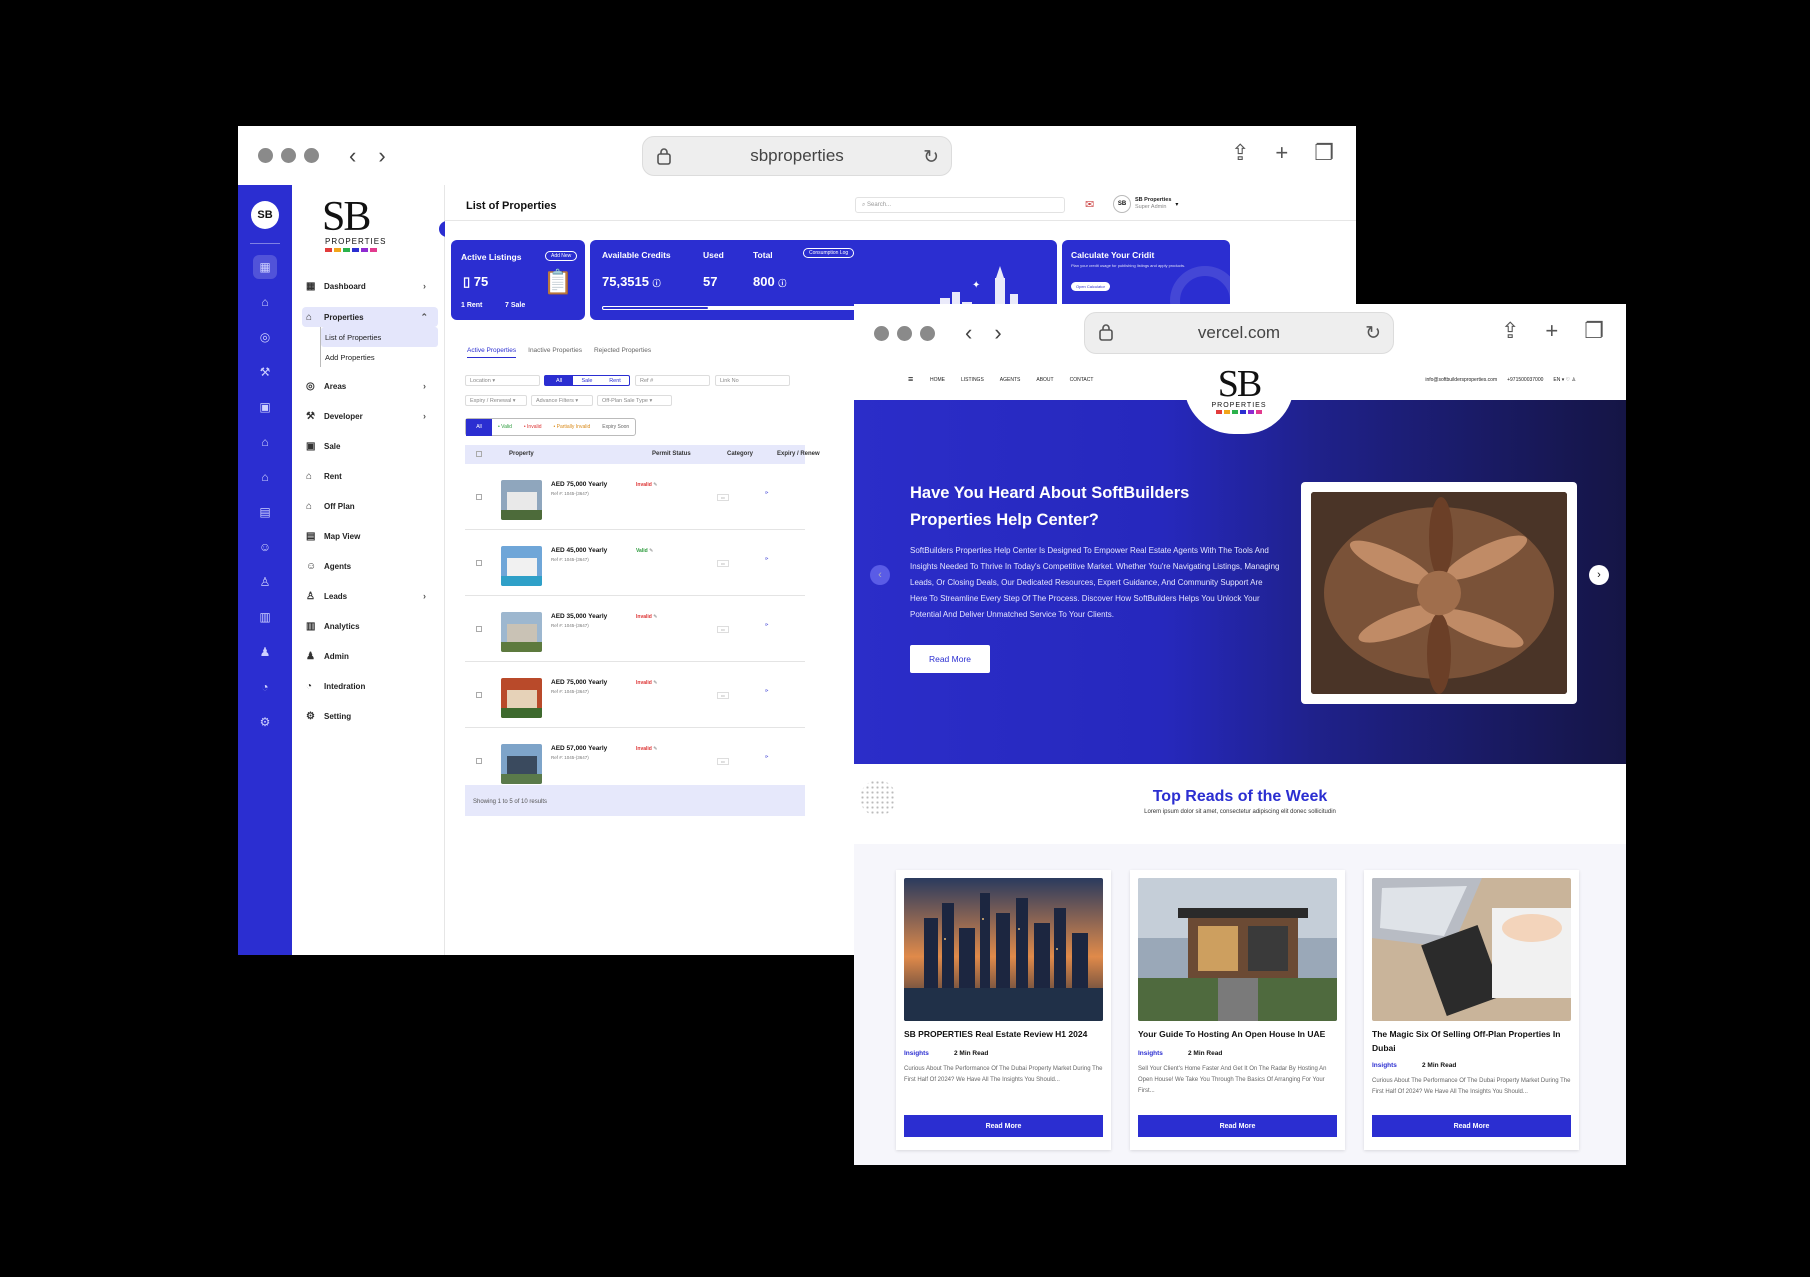 The image size is (1810, 1277). What do you see at coordinates (265, 267) in the screenshot?
I see `rail-dashboard-icon: ▦` at bounding box center [265, 267].